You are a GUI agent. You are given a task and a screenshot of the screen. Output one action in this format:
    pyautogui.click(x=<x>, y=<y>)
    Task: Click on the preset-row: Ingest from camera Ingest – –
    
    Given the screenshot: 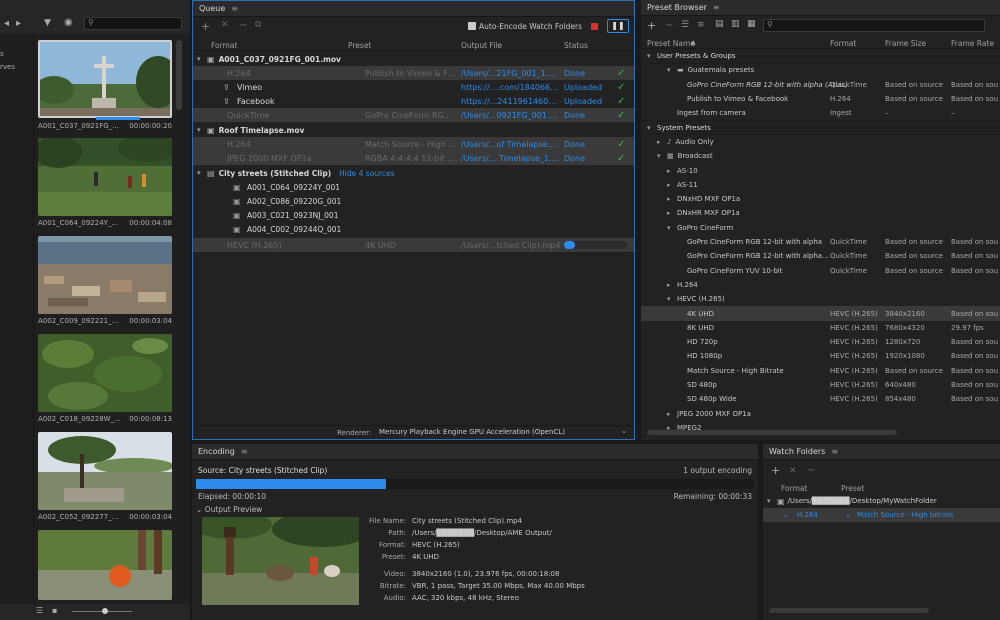 What is the action you would take?
    pyautogui.click(x=820, y=113)
    